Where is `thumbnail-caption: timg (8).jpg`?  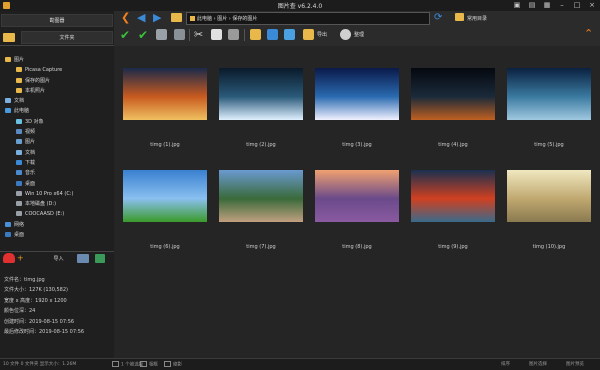
thumbnail-caption: timg (8).jpg is located at coordinates (357, 247).